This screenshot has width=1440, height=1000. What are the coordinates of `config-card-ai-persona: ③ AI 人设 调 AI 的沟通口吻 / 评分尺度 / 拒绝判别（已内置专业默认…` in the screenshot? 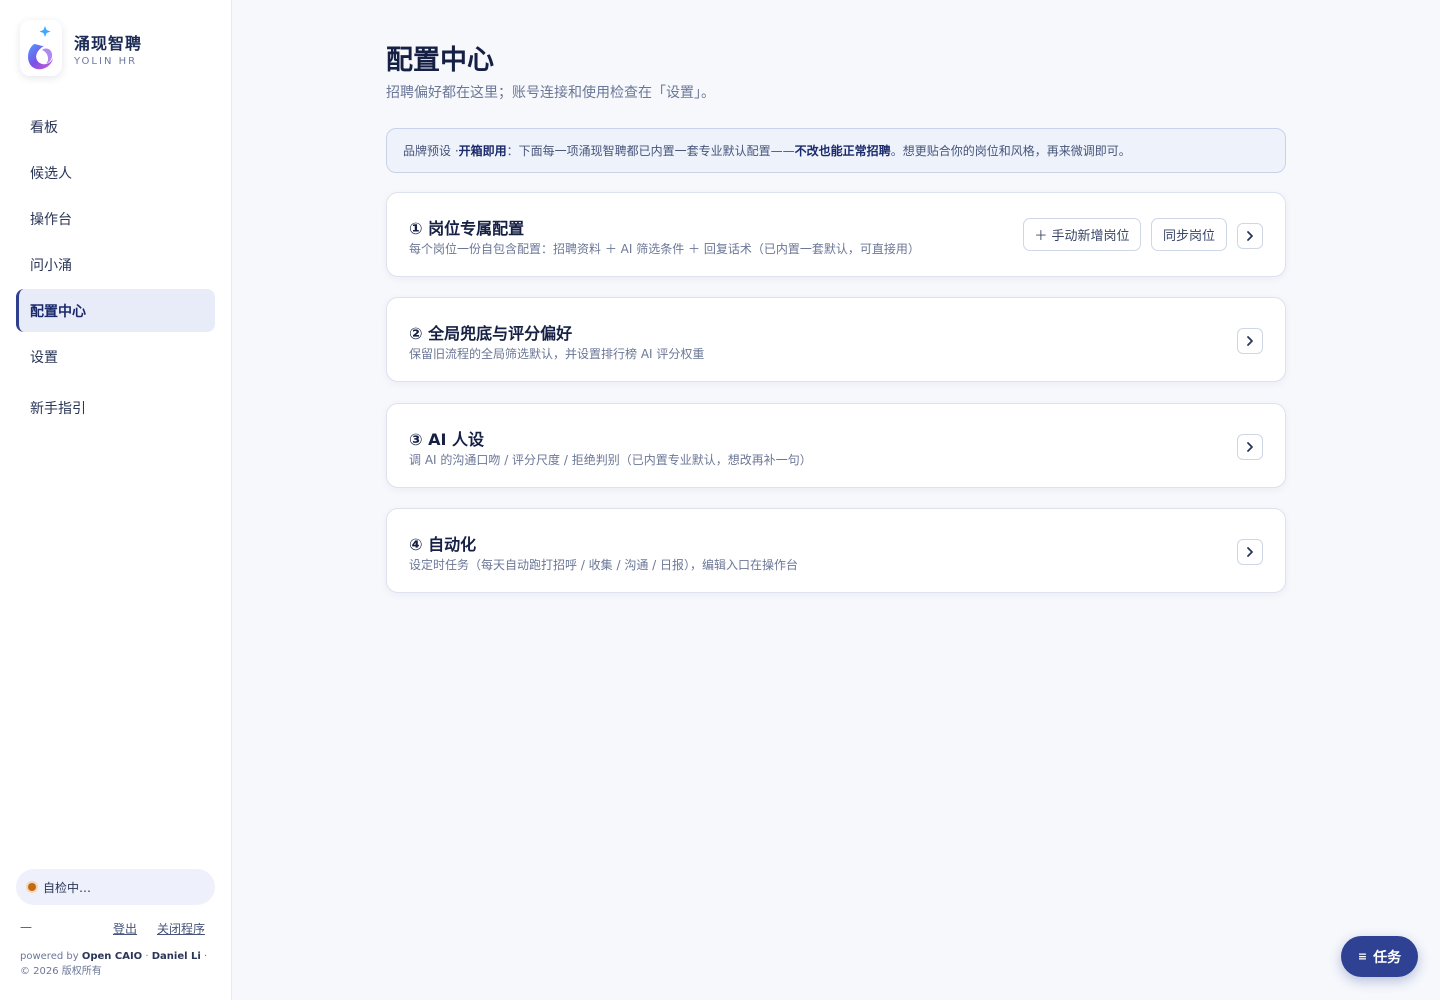 It's located at (836, 445).